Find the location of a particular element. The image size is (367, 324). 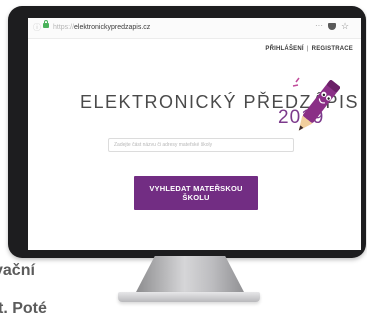

url-protocol: https:// is located at coordinates (64, 27).